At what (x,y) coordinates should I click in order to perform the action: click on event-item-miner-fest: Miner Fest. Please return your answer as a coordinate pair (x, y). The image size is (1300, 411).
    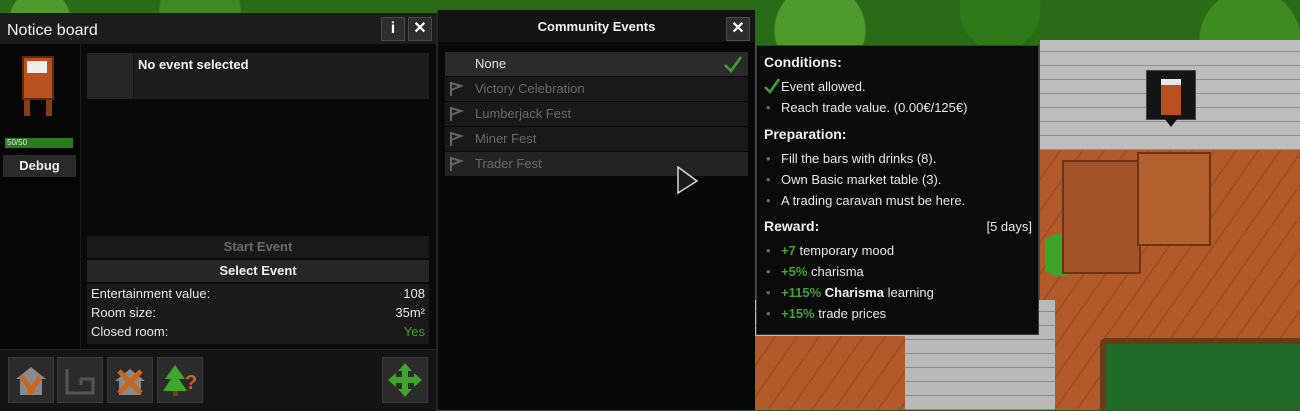
    Looking at the image, I should click on (596, 139).